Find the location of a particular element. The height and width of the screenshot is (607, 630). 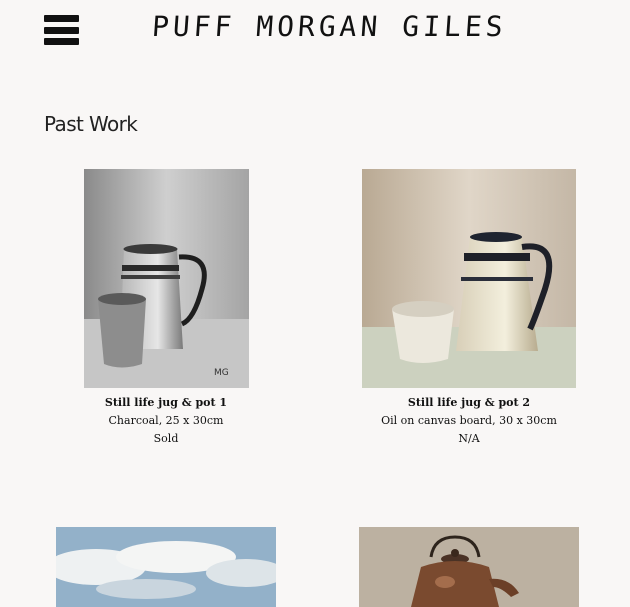

hamburger-menu-icon is located at coordinates (61, 30).